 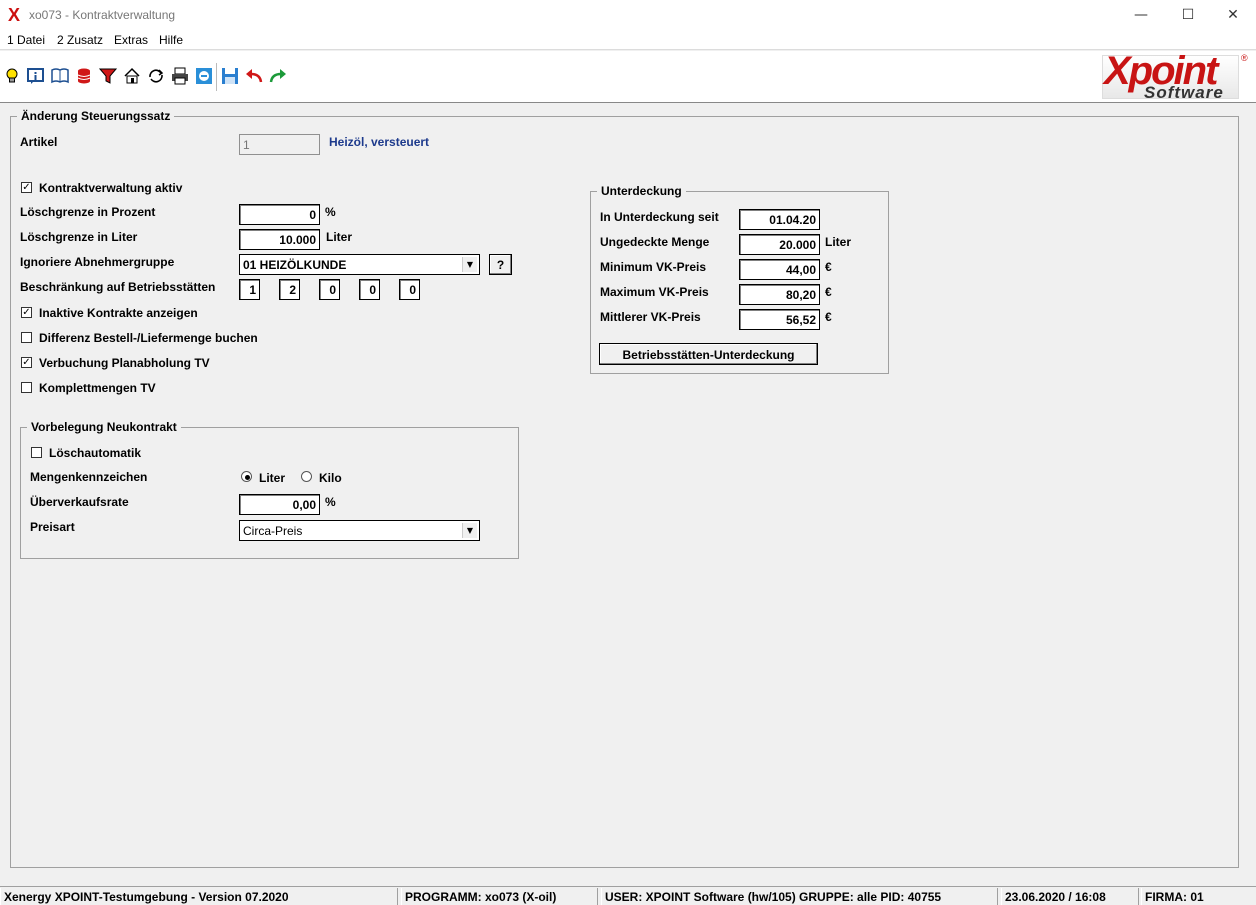 I want to click on preisart-select: Circa-Preis ▼, so click(x=359, y=530).